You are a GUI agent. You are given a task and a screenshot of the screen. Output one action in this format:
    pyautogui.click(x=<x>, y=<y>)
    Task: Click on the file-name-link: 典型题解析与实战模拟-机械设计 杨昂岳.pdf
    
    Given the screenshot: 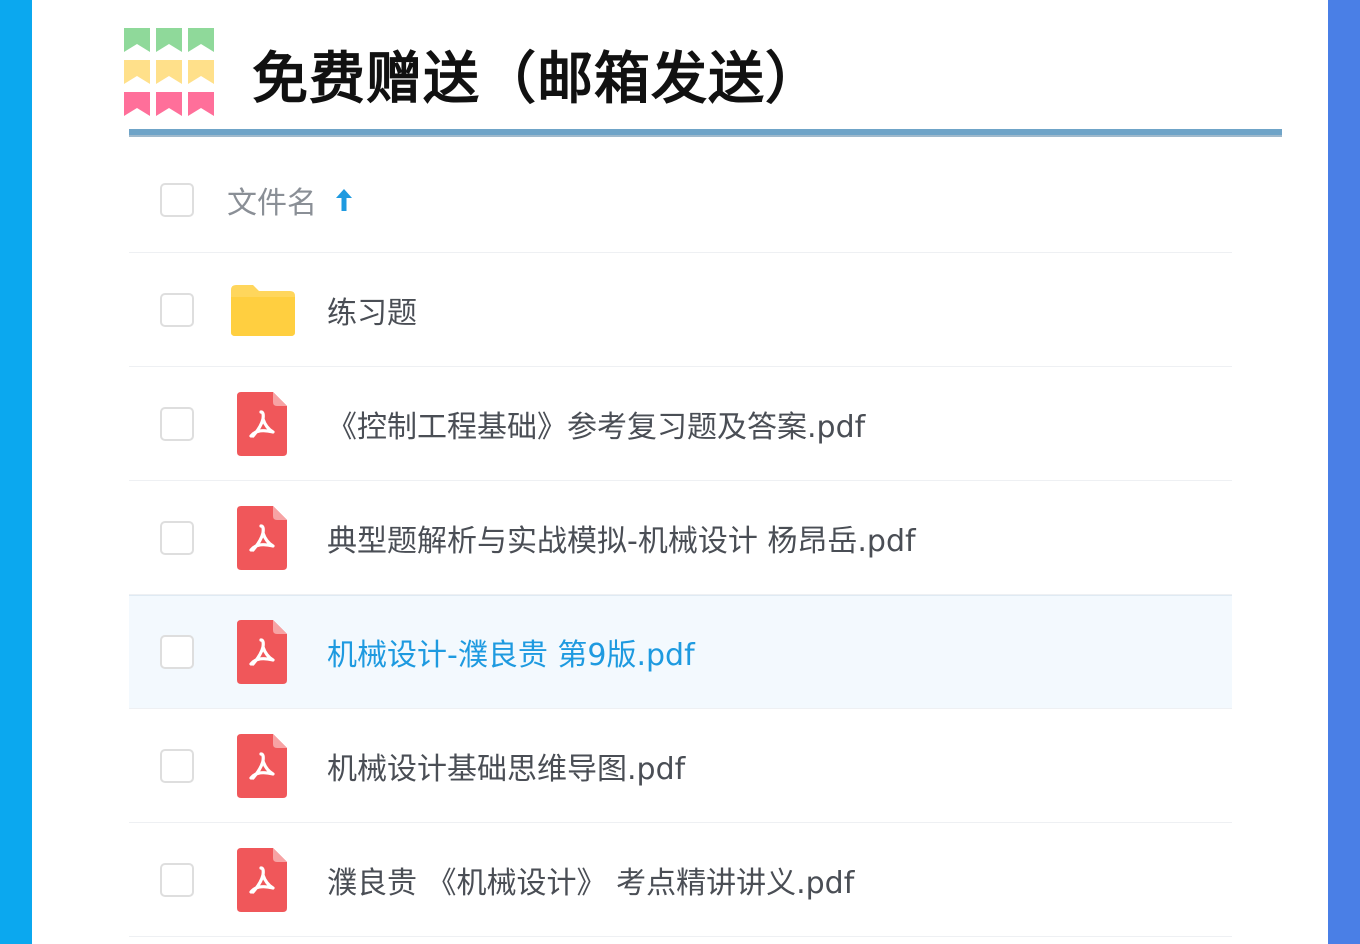 What is the action you would take?
    pyautogui.click(x=621, y=538)
    